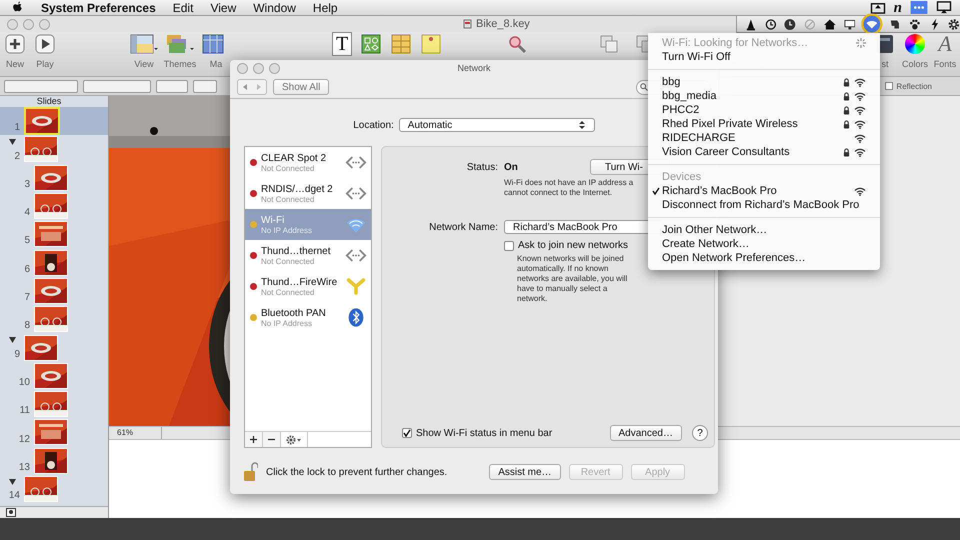 Image resolution: width=960 pixels, height=540 pixels. What do you see at coordinates (573, 245) in the screenshot?
I see `checkbox-label: Ask to join new networks` at bounding box center [573, 245].